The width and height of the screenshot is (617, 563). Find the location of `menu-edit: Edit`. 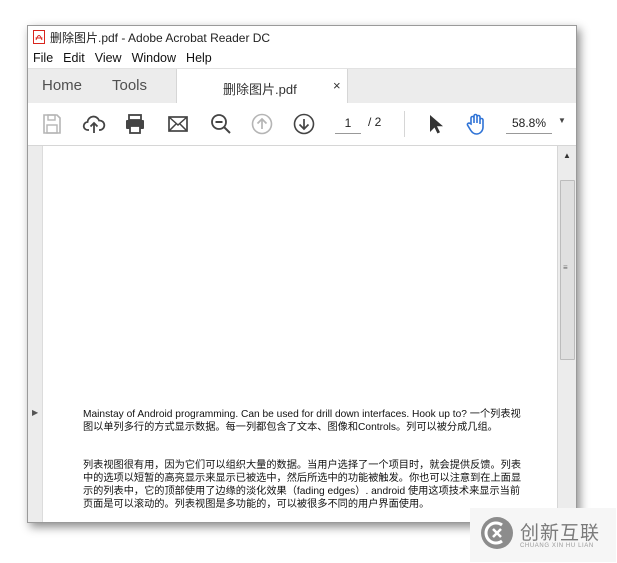

menu-edit: Edit is located at coordinates (74, 58).